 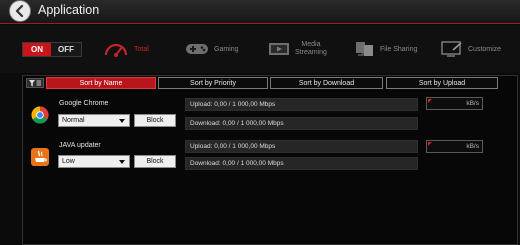 I want to click on category-file-sharing: File Sharing, so click(x=386, y=49).